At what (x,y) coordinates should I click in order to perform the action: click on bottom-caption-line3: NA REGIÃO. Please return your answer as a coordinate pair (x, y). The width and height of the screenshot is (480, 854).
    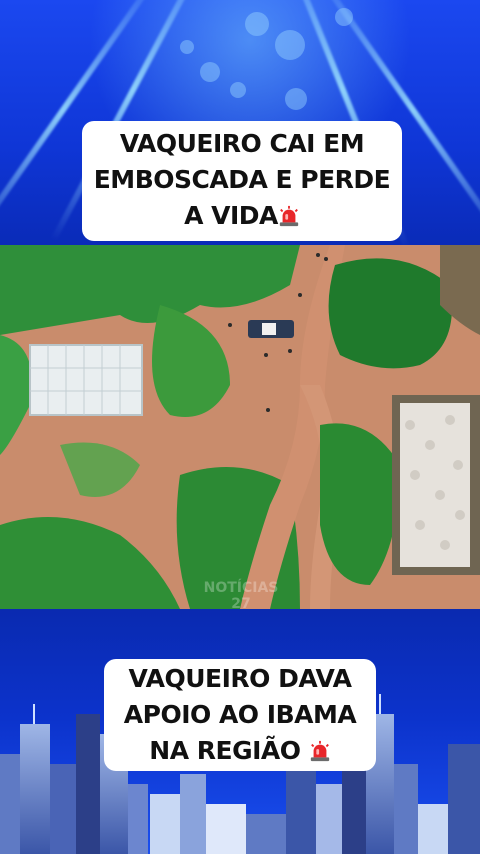
    Looking at the image, I should click on (225, 750).